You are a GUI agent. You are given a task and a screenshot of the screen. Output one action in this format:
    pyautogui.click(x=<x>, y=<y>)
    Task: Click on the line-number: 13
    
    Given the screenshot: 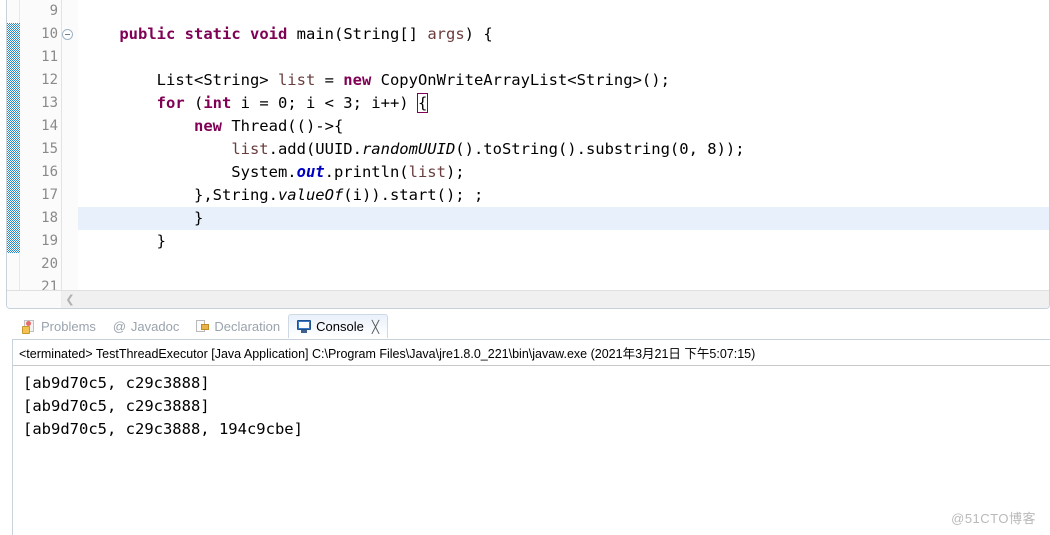 What is the action you would take?
    pyautogui.click(x=49, y=103)
    